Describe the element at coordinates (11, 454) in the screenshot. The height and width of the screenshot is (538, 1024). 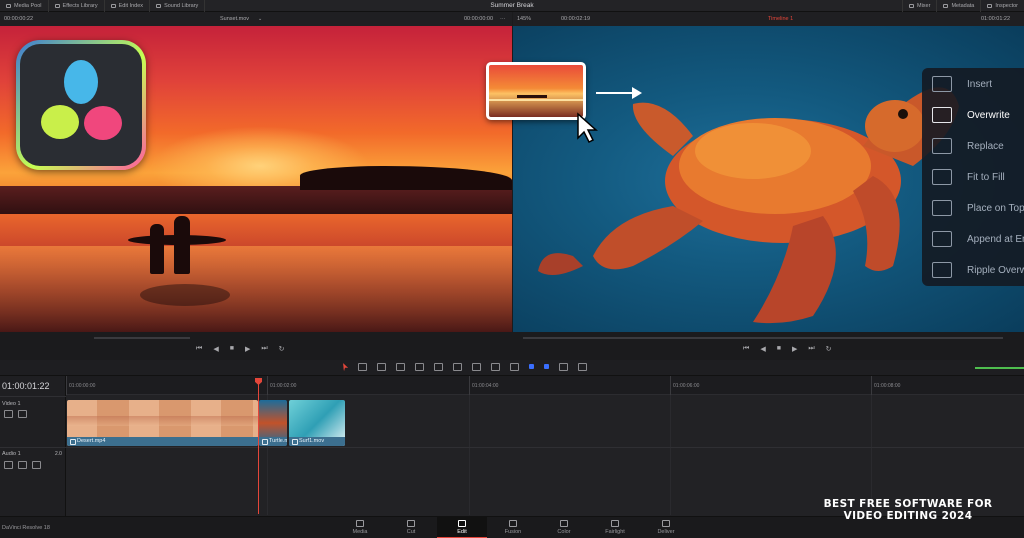
I see `audio-track-name: Audio 1` at that location.